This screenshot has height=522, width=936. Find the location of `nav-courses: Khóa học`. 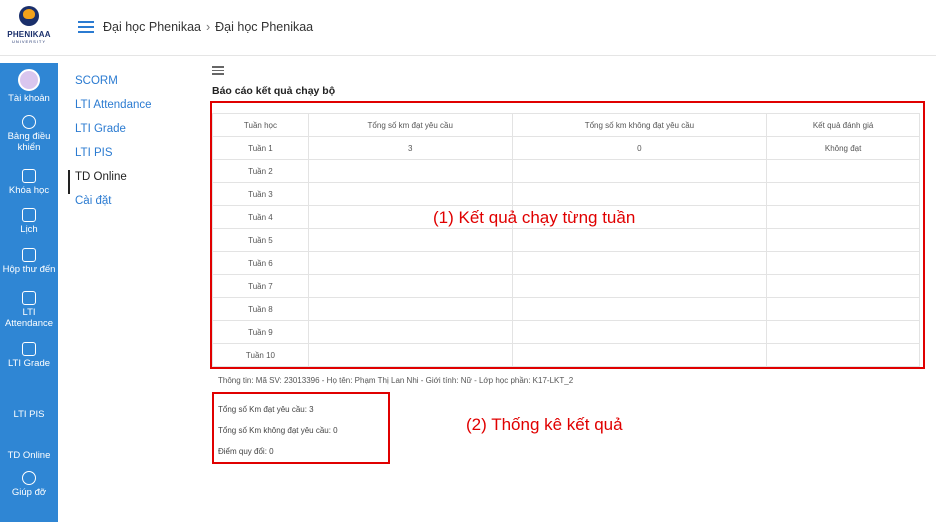

nav-courses: Khóa học is located at coordinates (29, 182).